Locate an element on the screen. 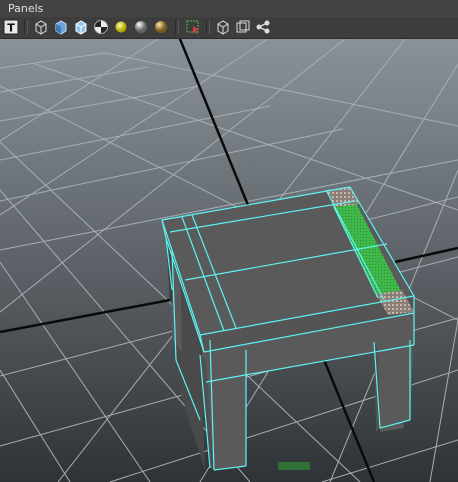  ambient-occlusion-sphere-icon is located at coordinates (161, 27).